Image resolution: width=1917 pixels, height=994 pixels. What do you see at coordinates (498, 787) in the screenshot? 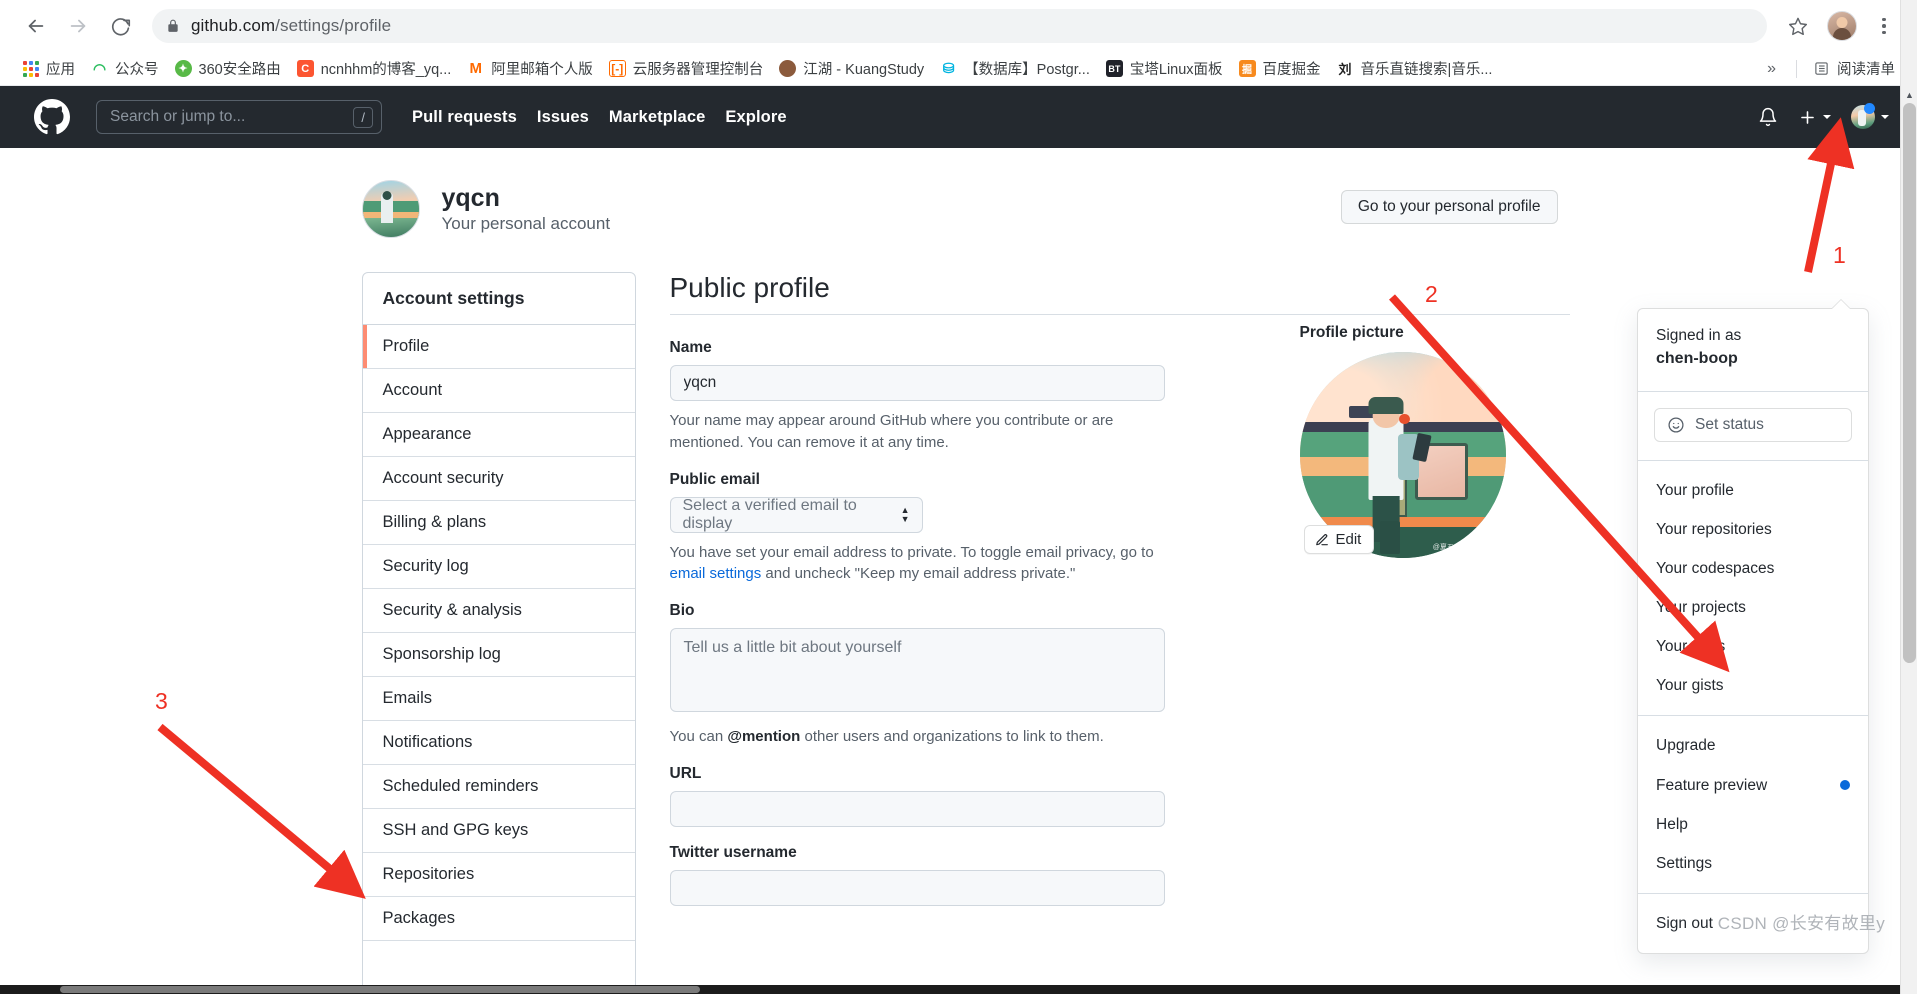
I see `sidebar-item-scheduled-reminders: Scheduled reminders` at bounding box center [498, 787].